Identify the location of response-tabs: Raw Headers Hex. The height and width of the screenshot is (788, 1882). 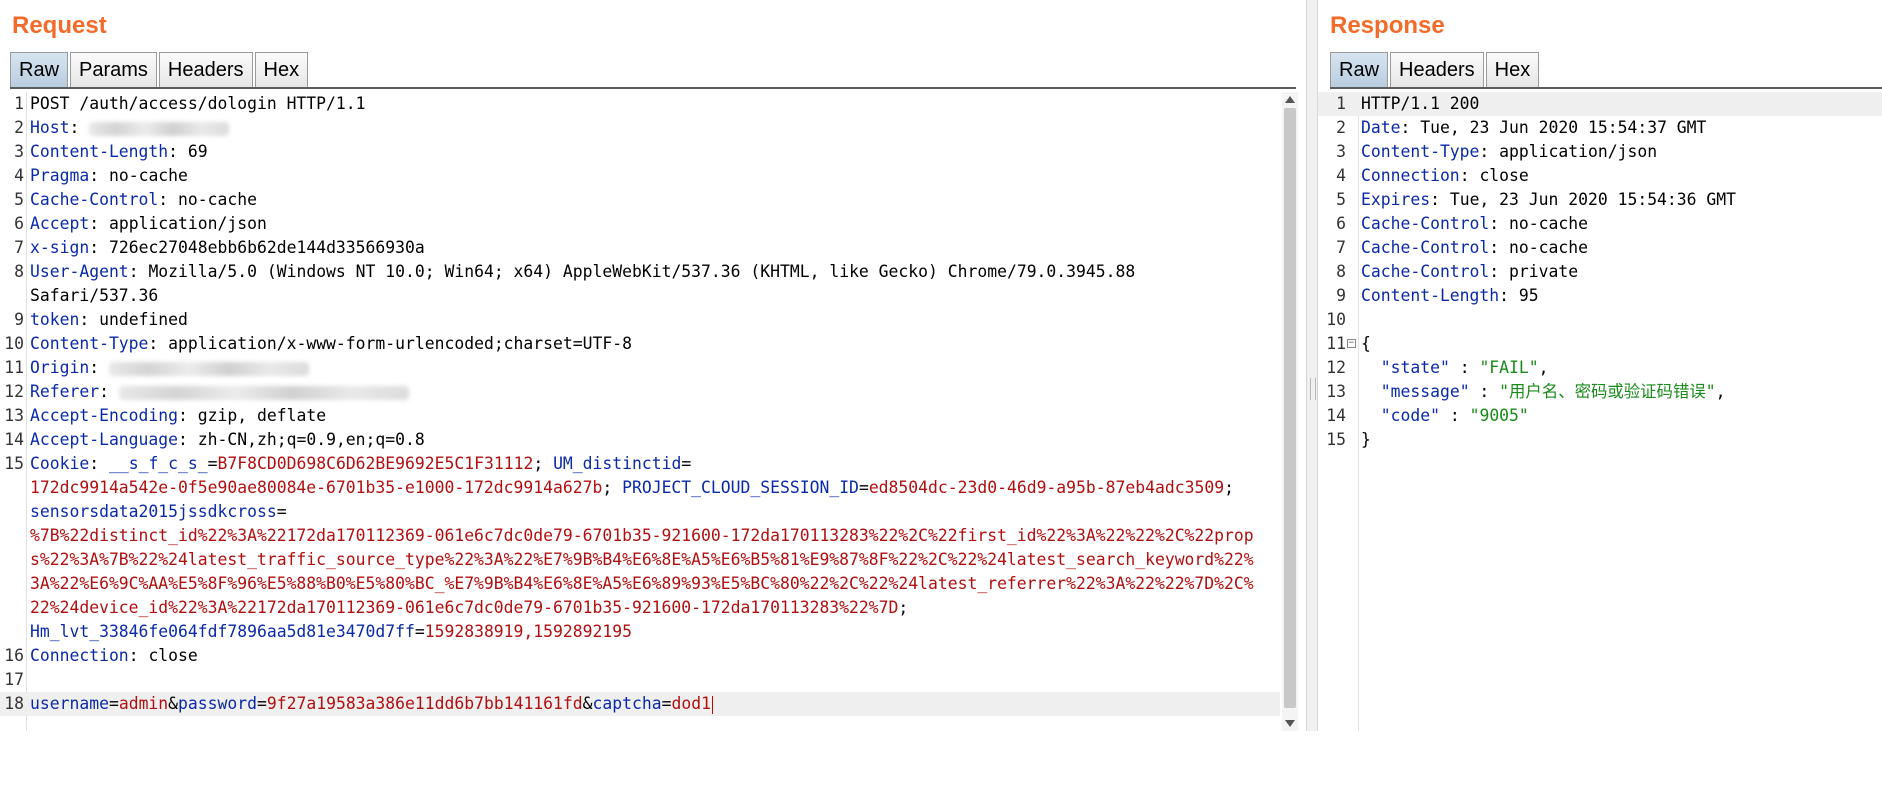
(1435, 69).